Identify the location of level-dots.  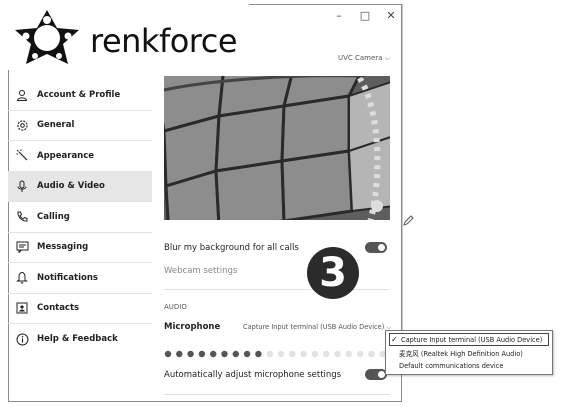
(275, 354).